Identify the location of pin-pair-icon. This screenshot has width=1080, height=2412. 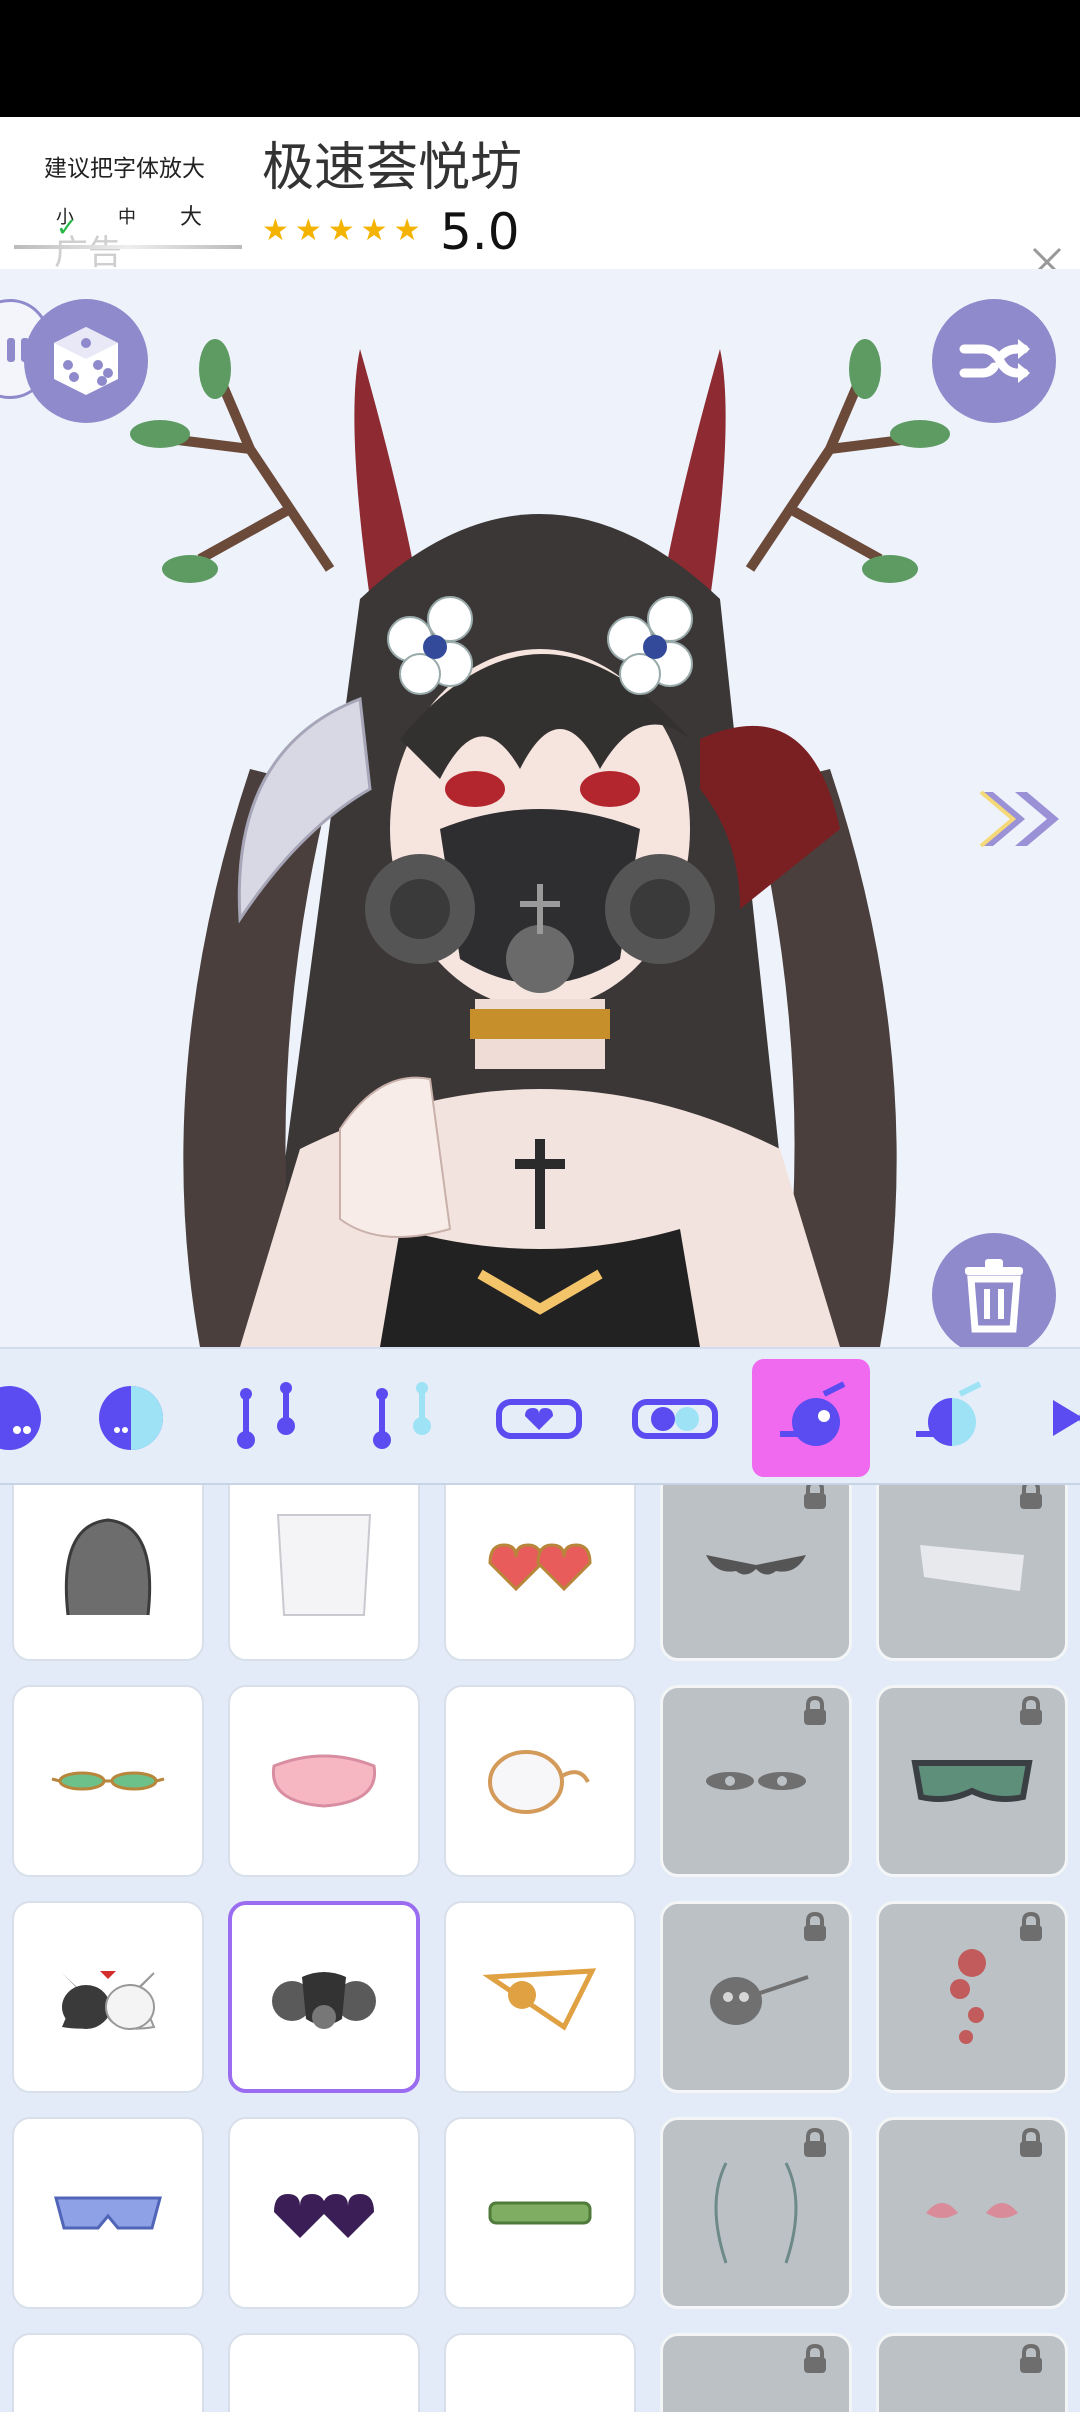
(266, 1415).